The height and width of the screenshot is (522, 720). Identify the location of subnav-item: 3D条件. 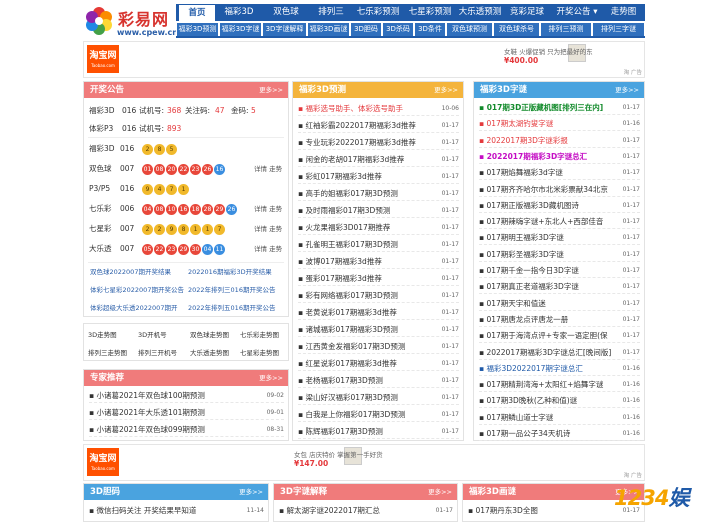
(430, 29).